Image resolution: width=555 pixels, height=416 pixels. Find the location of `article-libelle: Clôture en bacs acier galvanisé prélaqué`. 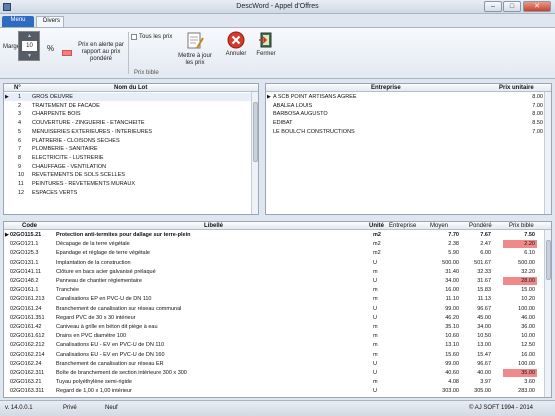

article-libelle: Clôture en bacs acier galvanisé prélaqué is located at coordinates (106, 271).